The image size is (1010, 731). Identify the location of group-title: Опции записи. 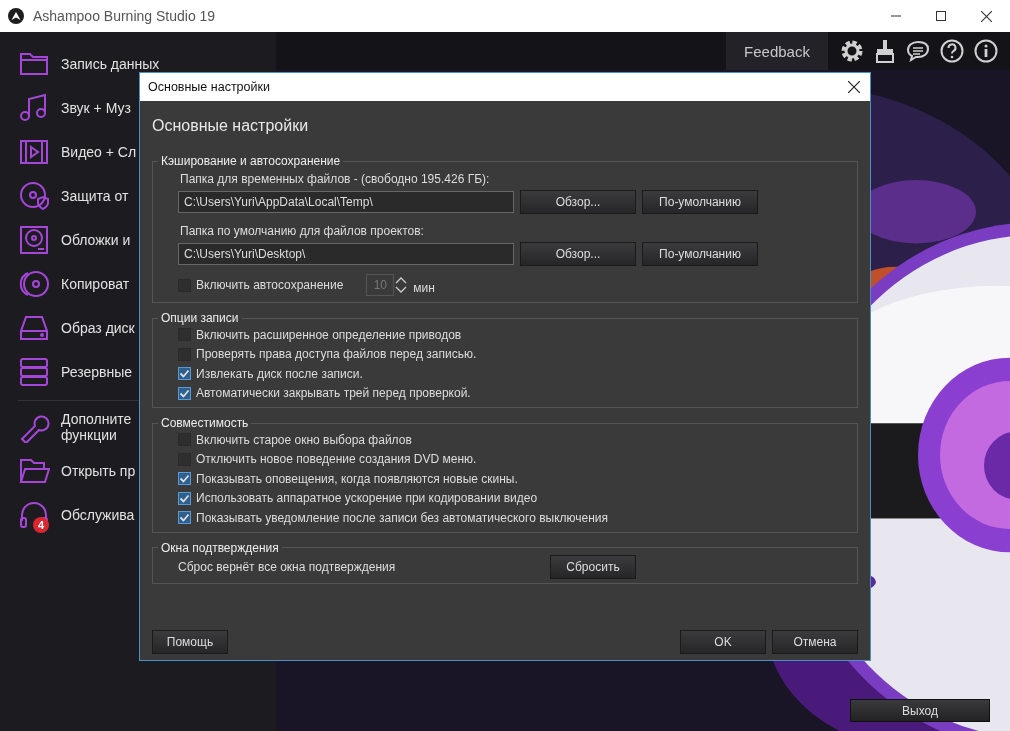
(200, 318).